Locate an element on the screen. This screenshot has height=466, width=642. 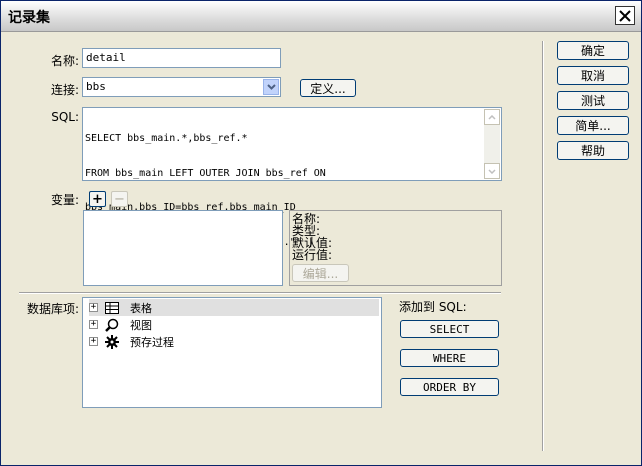
tree-item-views: + 视图 is located at coordinates (234, 324).